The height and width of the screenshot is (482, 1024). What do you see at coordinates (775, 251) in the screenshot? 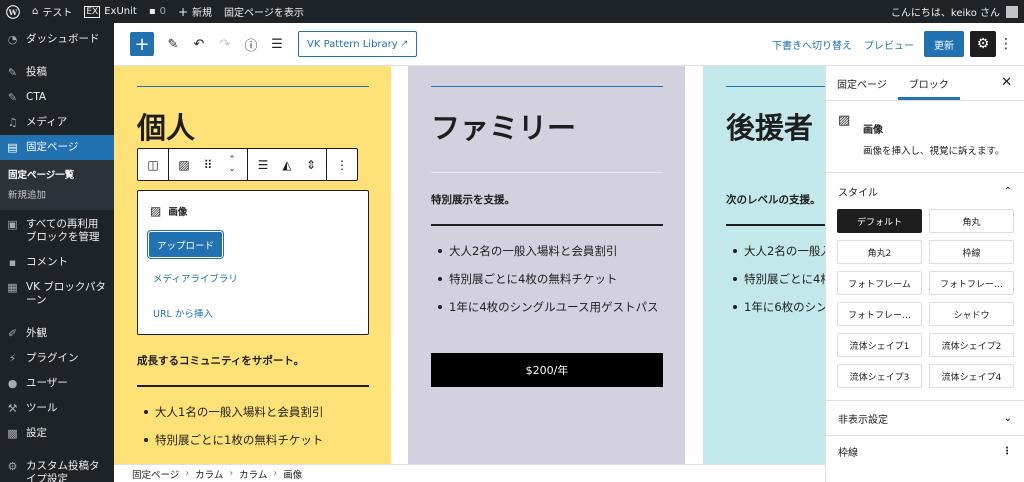
I see `list-item: 大人2名の一般入場料と会員割引` at bounding box center [775, 251].